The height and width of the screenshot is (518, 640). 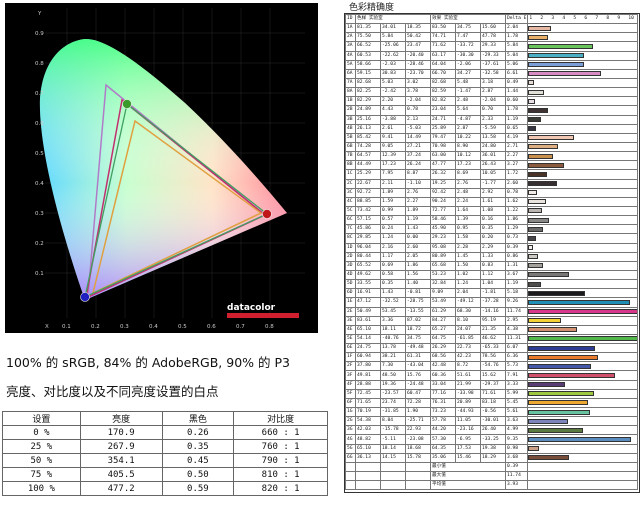 I want to click on white-point-caption: 亮度、对比度以及不同亮度设置的白点, so click(x=112, y=391).